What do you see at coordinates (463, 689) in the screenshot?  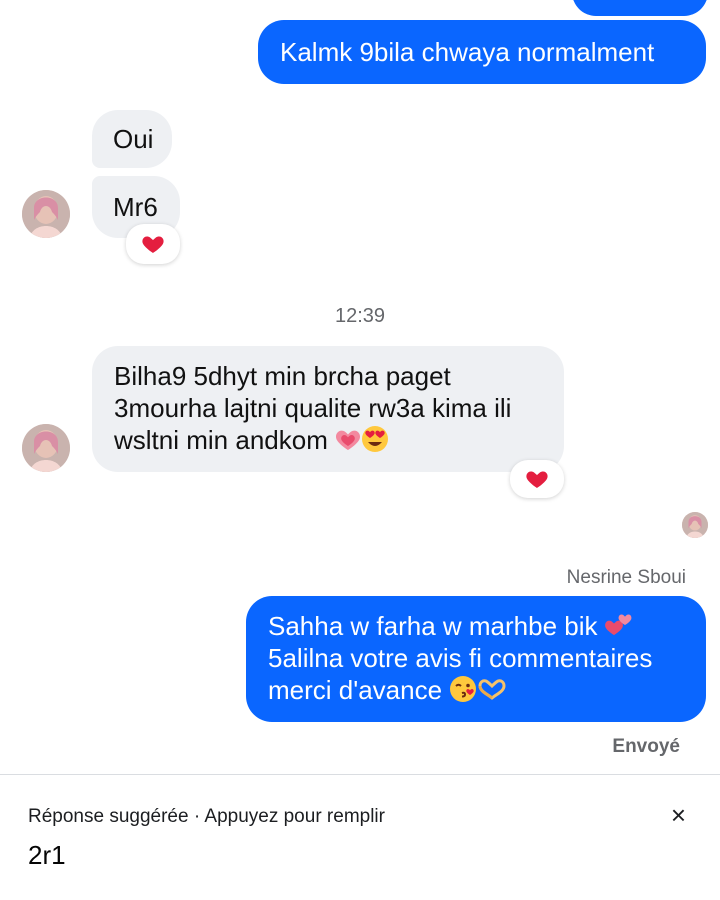 I see `kissing-face-icon` at bounding box center [463, 689].